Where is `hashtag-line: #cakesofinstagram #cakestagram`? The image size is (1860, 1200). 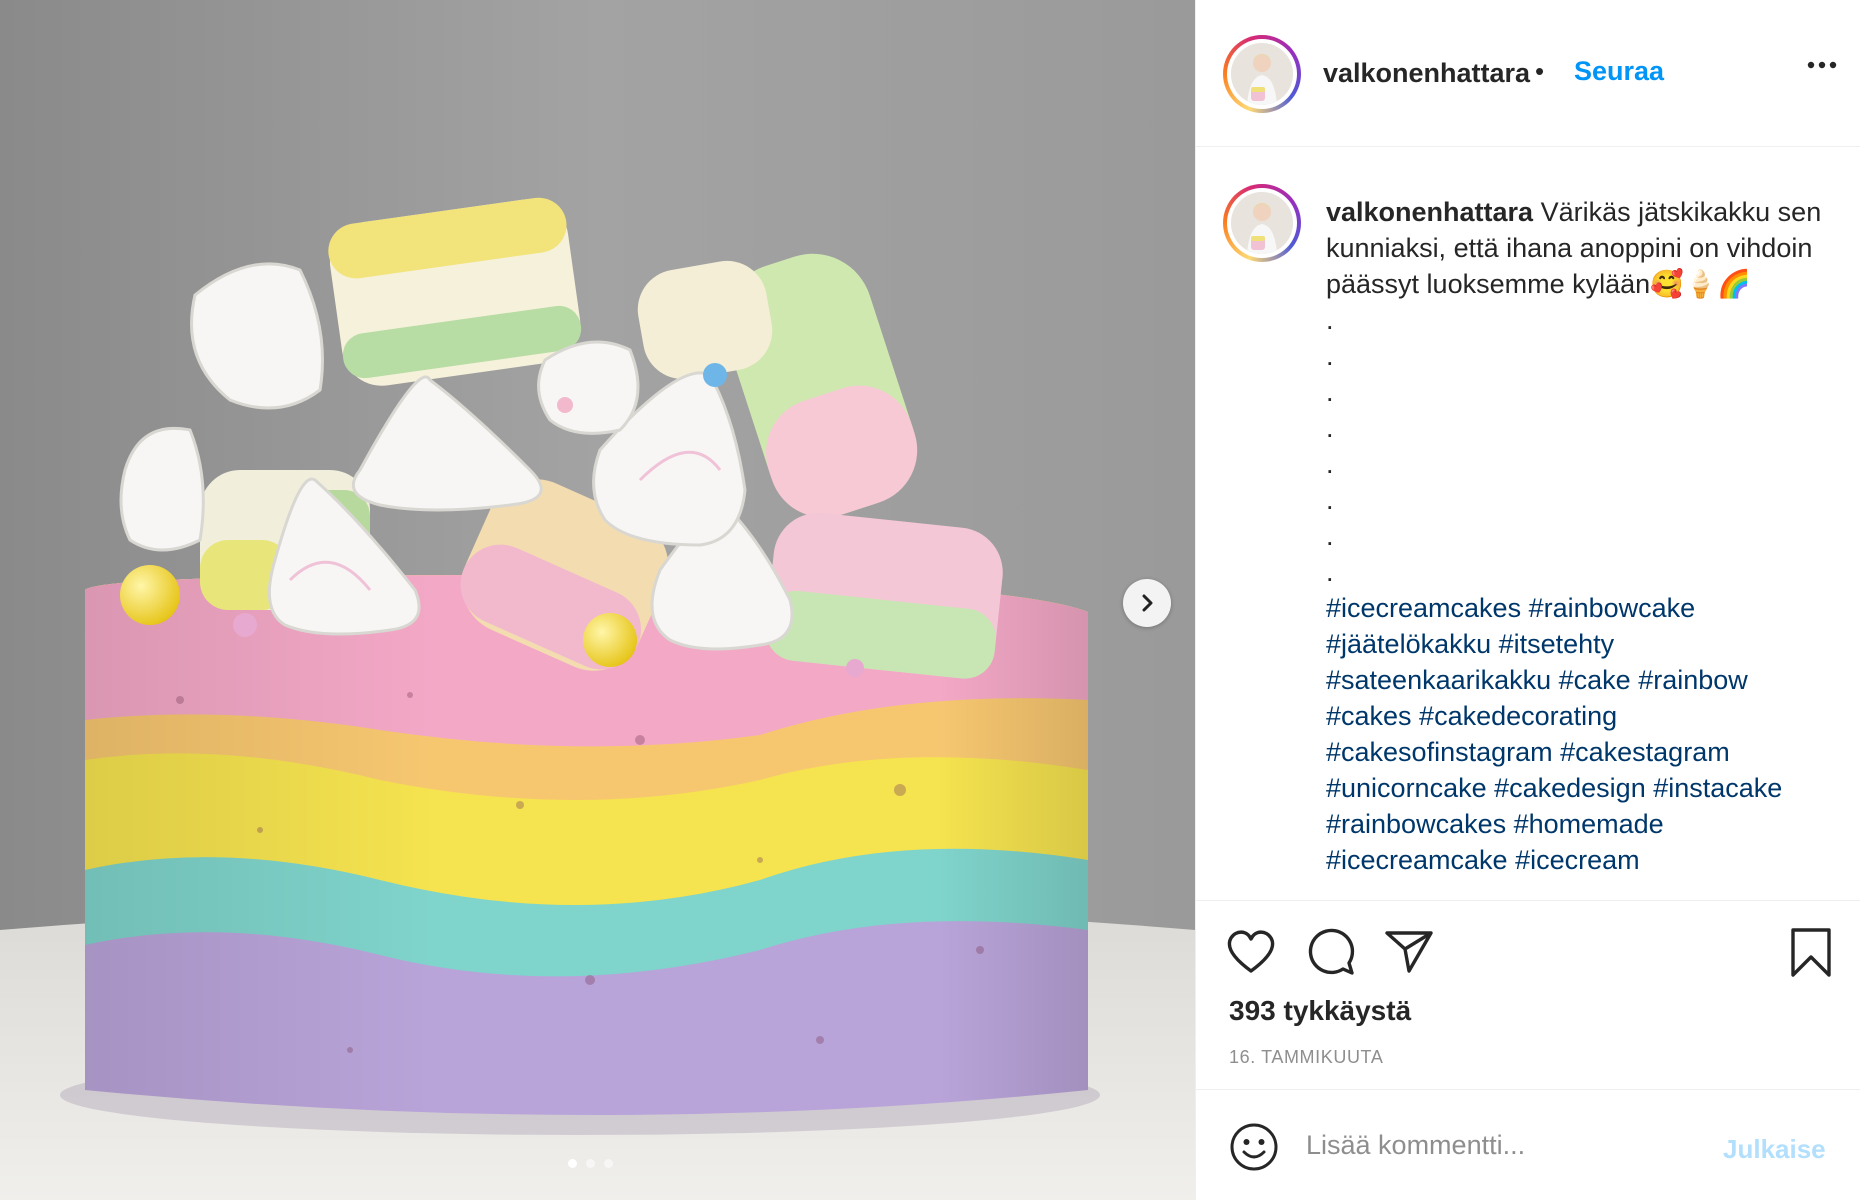 hashtag-line: #cakesofinstagram #cakestagram is located at coordinates (1578, 752).